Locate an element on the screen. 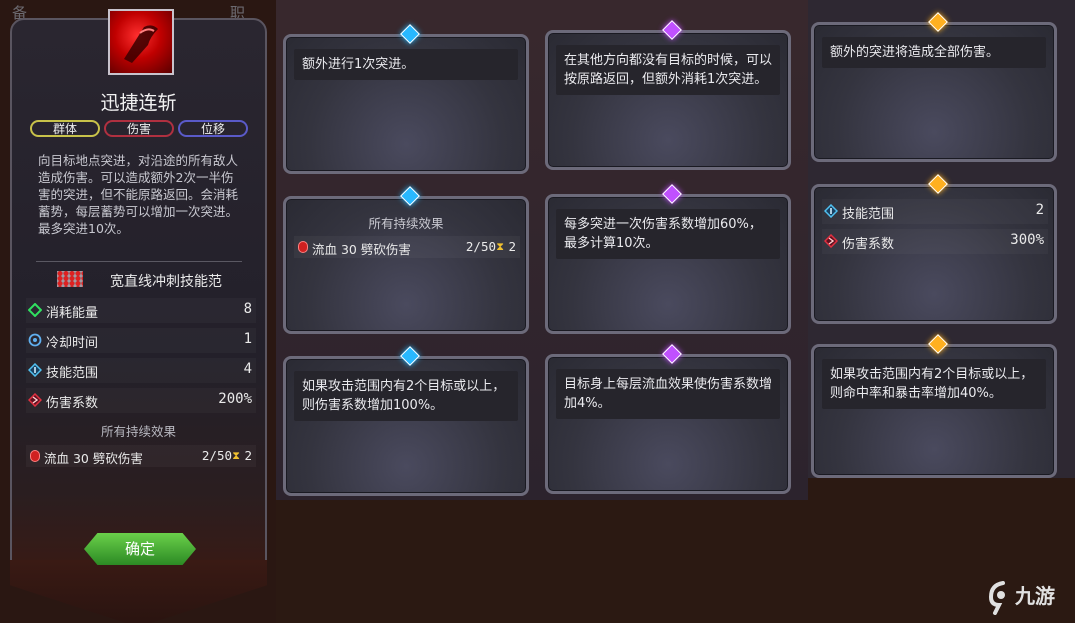  divider is located at coordinates (139, 261).